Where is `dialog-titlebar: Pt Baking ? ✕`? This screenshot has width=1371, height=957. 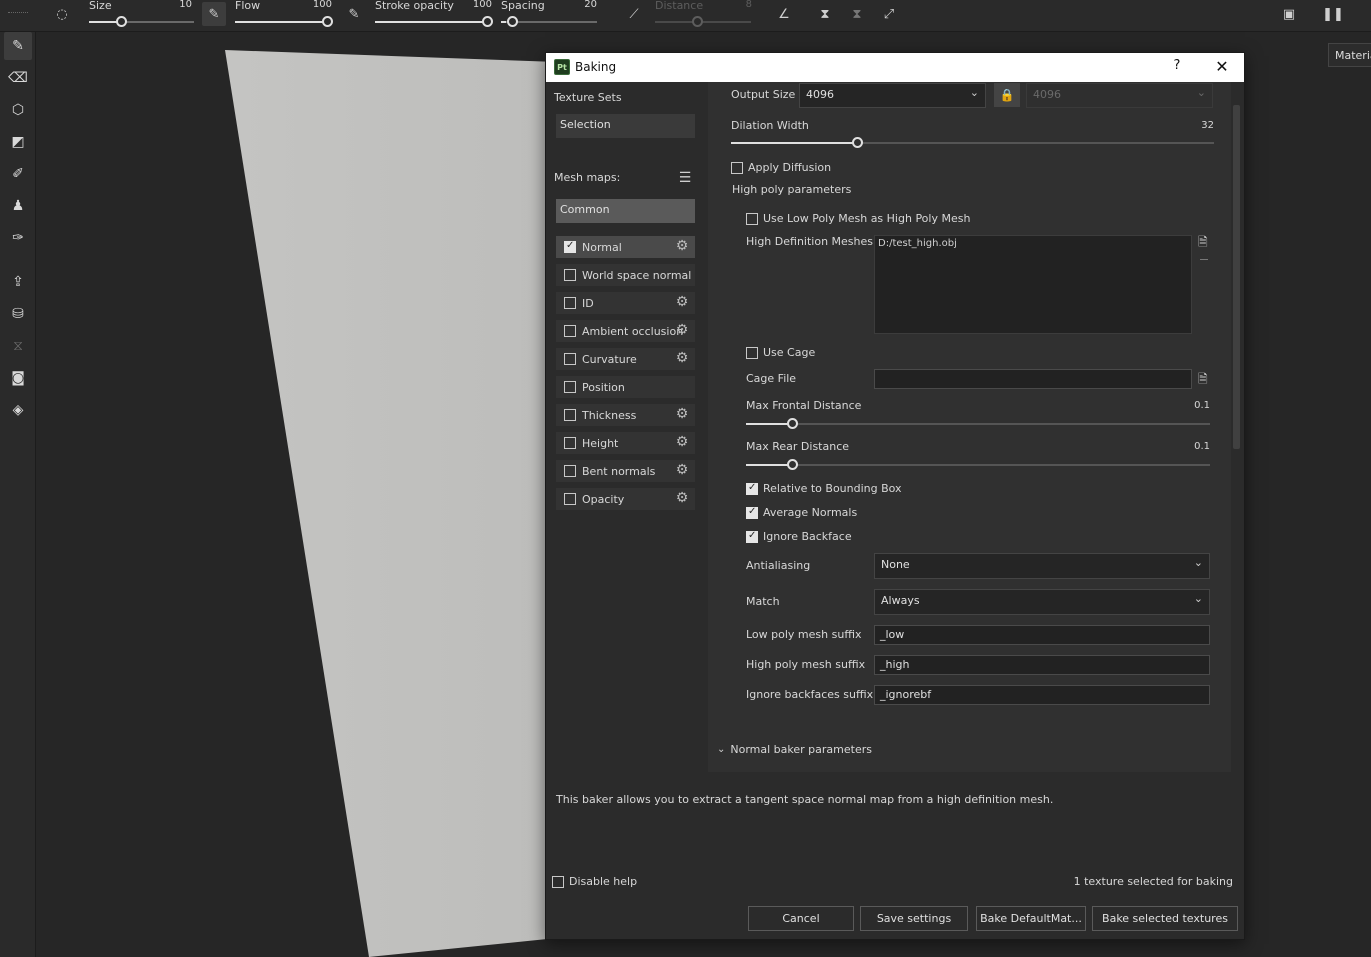 dialog-titlebar: Pt Baking ? ✕ is located at coordinates (895, 67).